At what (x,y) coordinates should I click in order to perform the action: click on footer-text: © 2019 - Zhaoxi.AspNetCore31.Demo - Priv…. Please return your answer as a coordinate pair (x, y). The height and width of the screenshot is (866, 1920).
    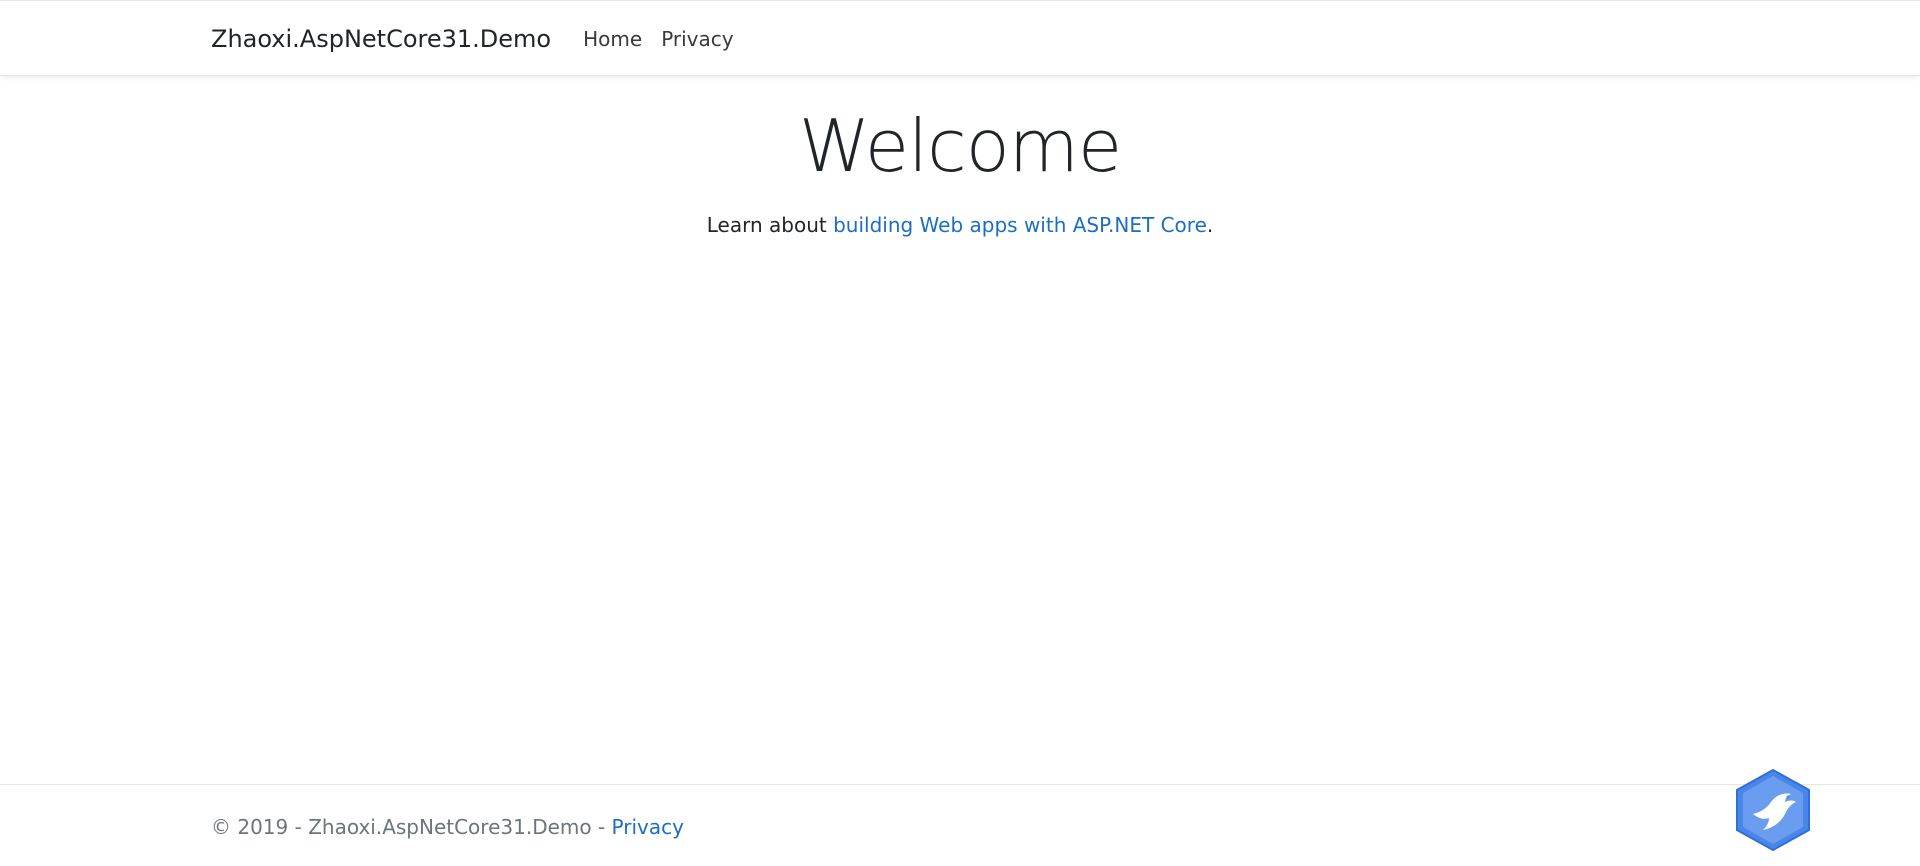
    Looking at the image, I should click on (447, 827).